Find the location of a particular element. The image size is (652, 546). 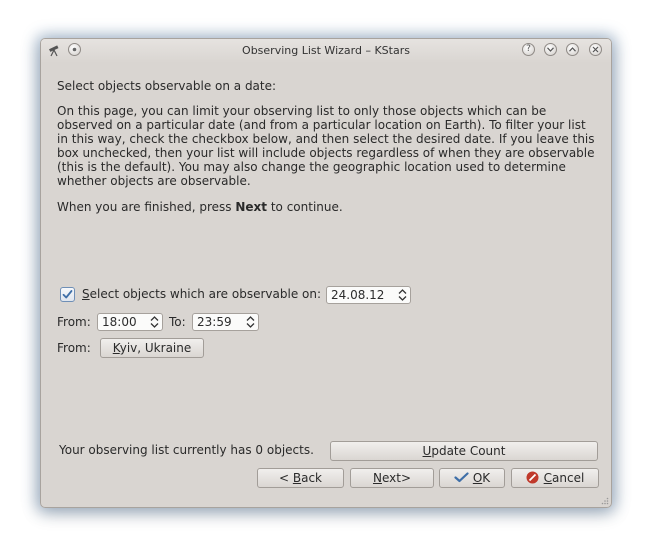

back-mnemonic: B is located at coordinates (297, 478).